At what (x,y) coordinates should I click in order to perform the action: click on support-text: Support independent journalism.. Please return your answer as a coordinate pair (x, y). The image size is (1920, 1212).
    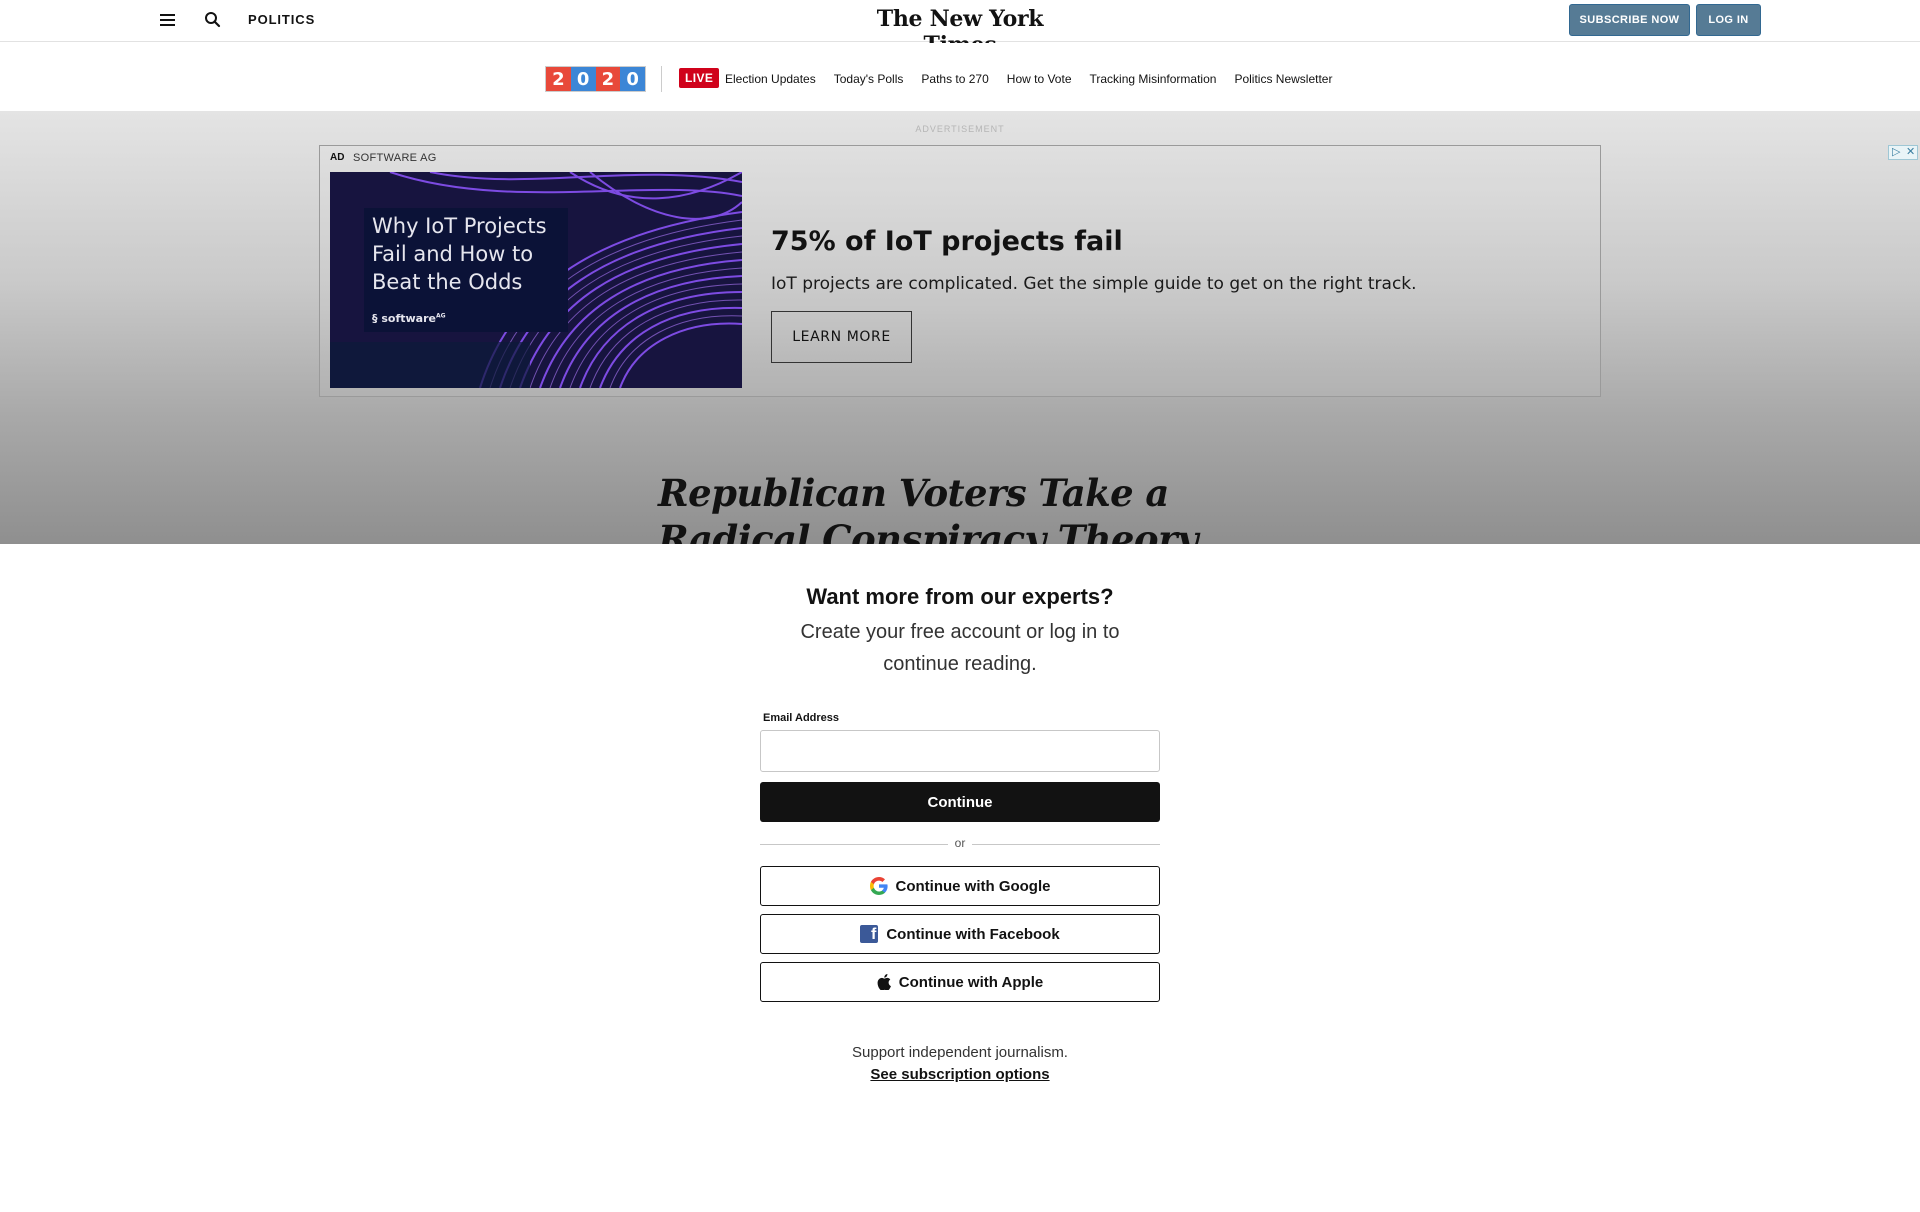
    Looking at the image, I should click on (960, 1052).